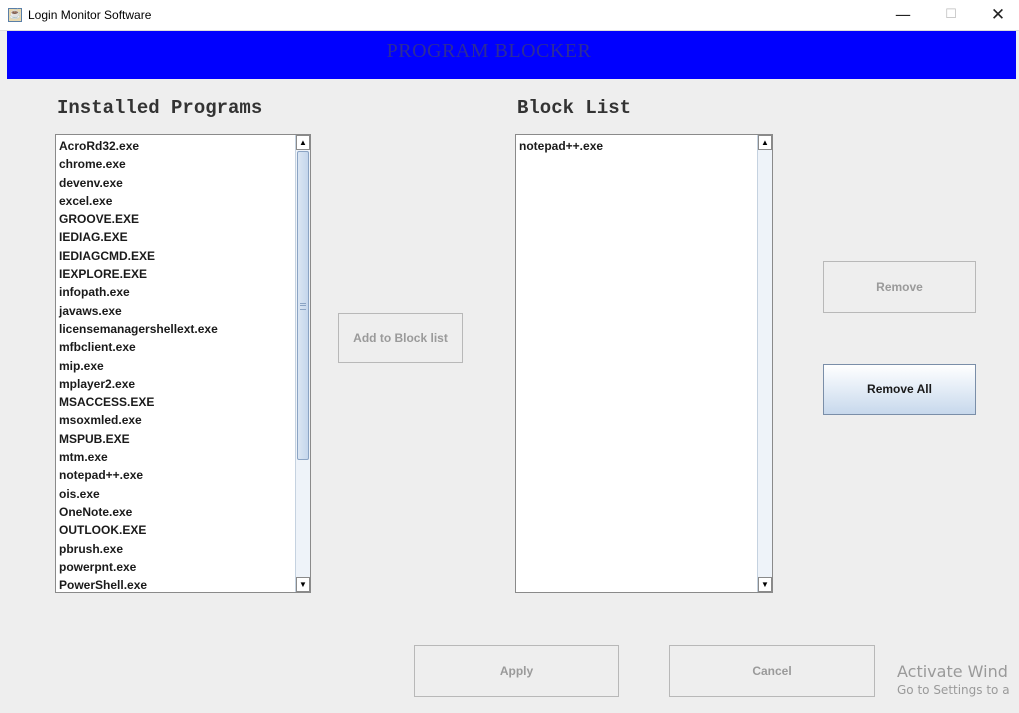 Image resolution: width=1019 pixels, height=713 pixels. I want to click on list-item: OUTLOOK.EXE, so click(138, 530).